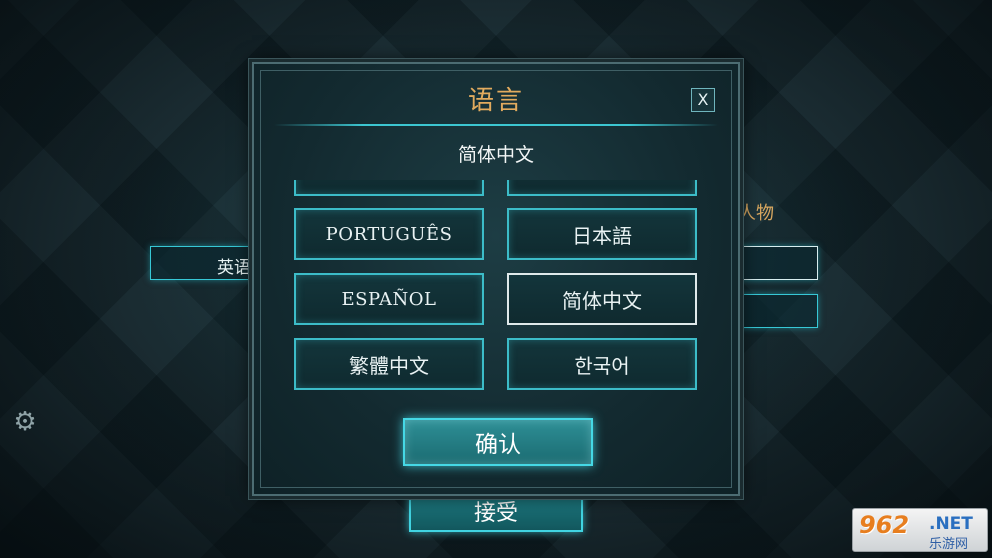  I want to click on close-button: X, so click(703, 100).